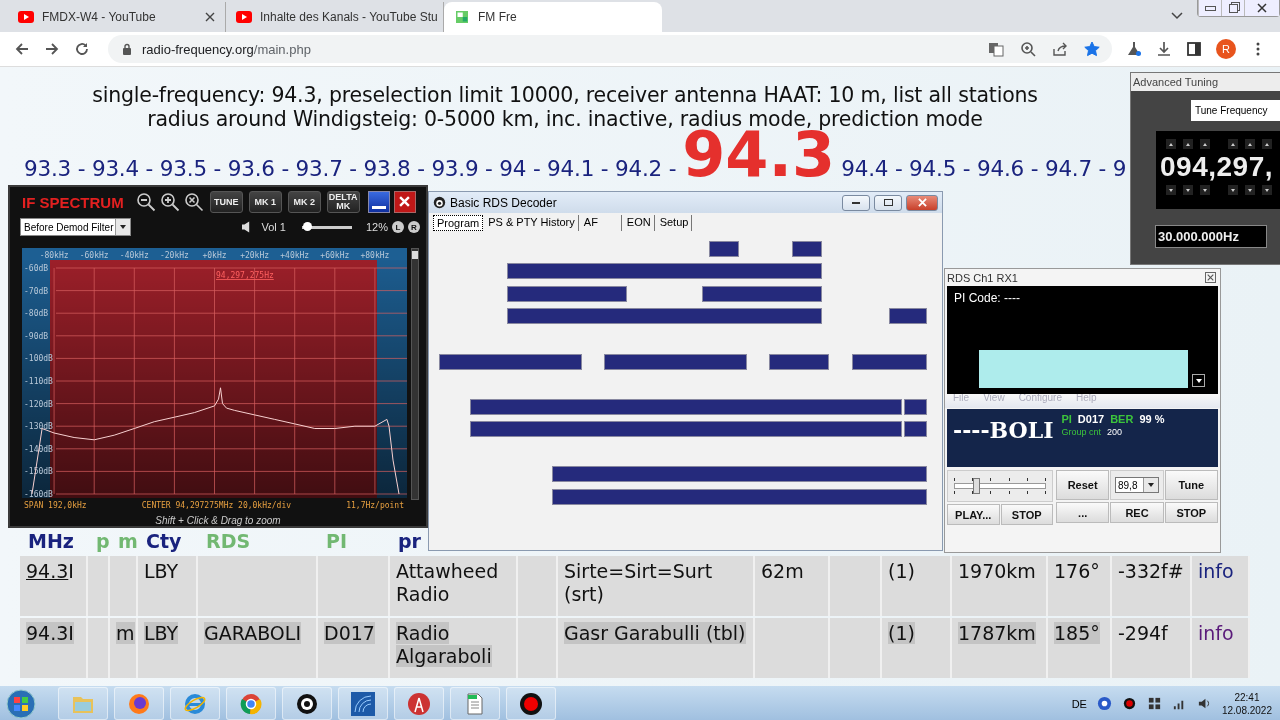 This screenshot has width=1280, height=720. I want to click on back-icon, so click(22, 49).